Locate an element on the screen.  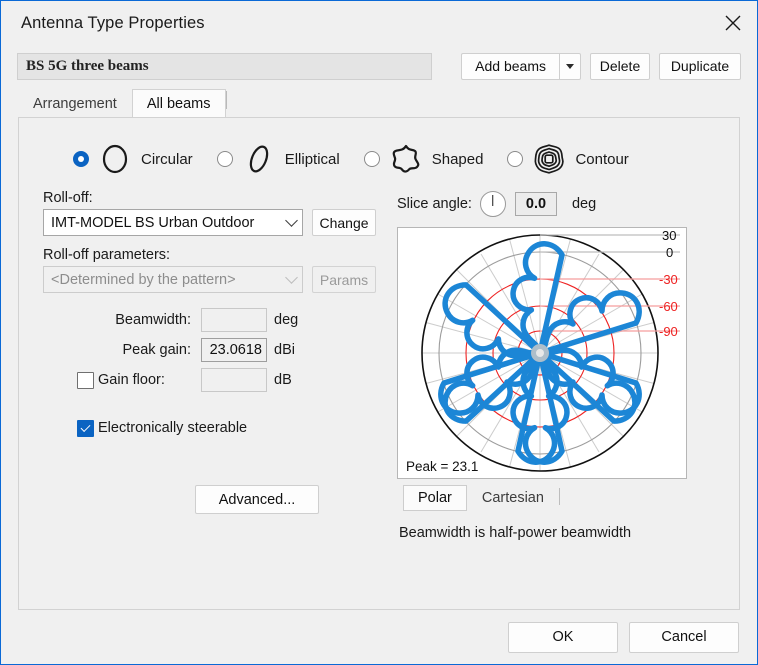
tab-strip: Arrangement All beams is located at coordinates (379, 102).